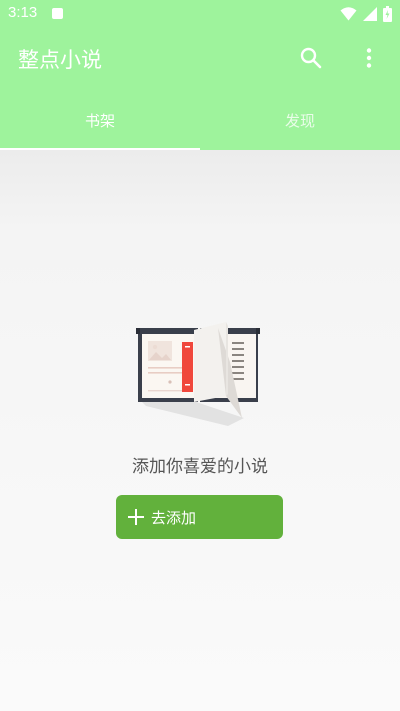 This screenshot has height=711, width=400. I want to click on tab-discover: 发现, so click(300, 120).